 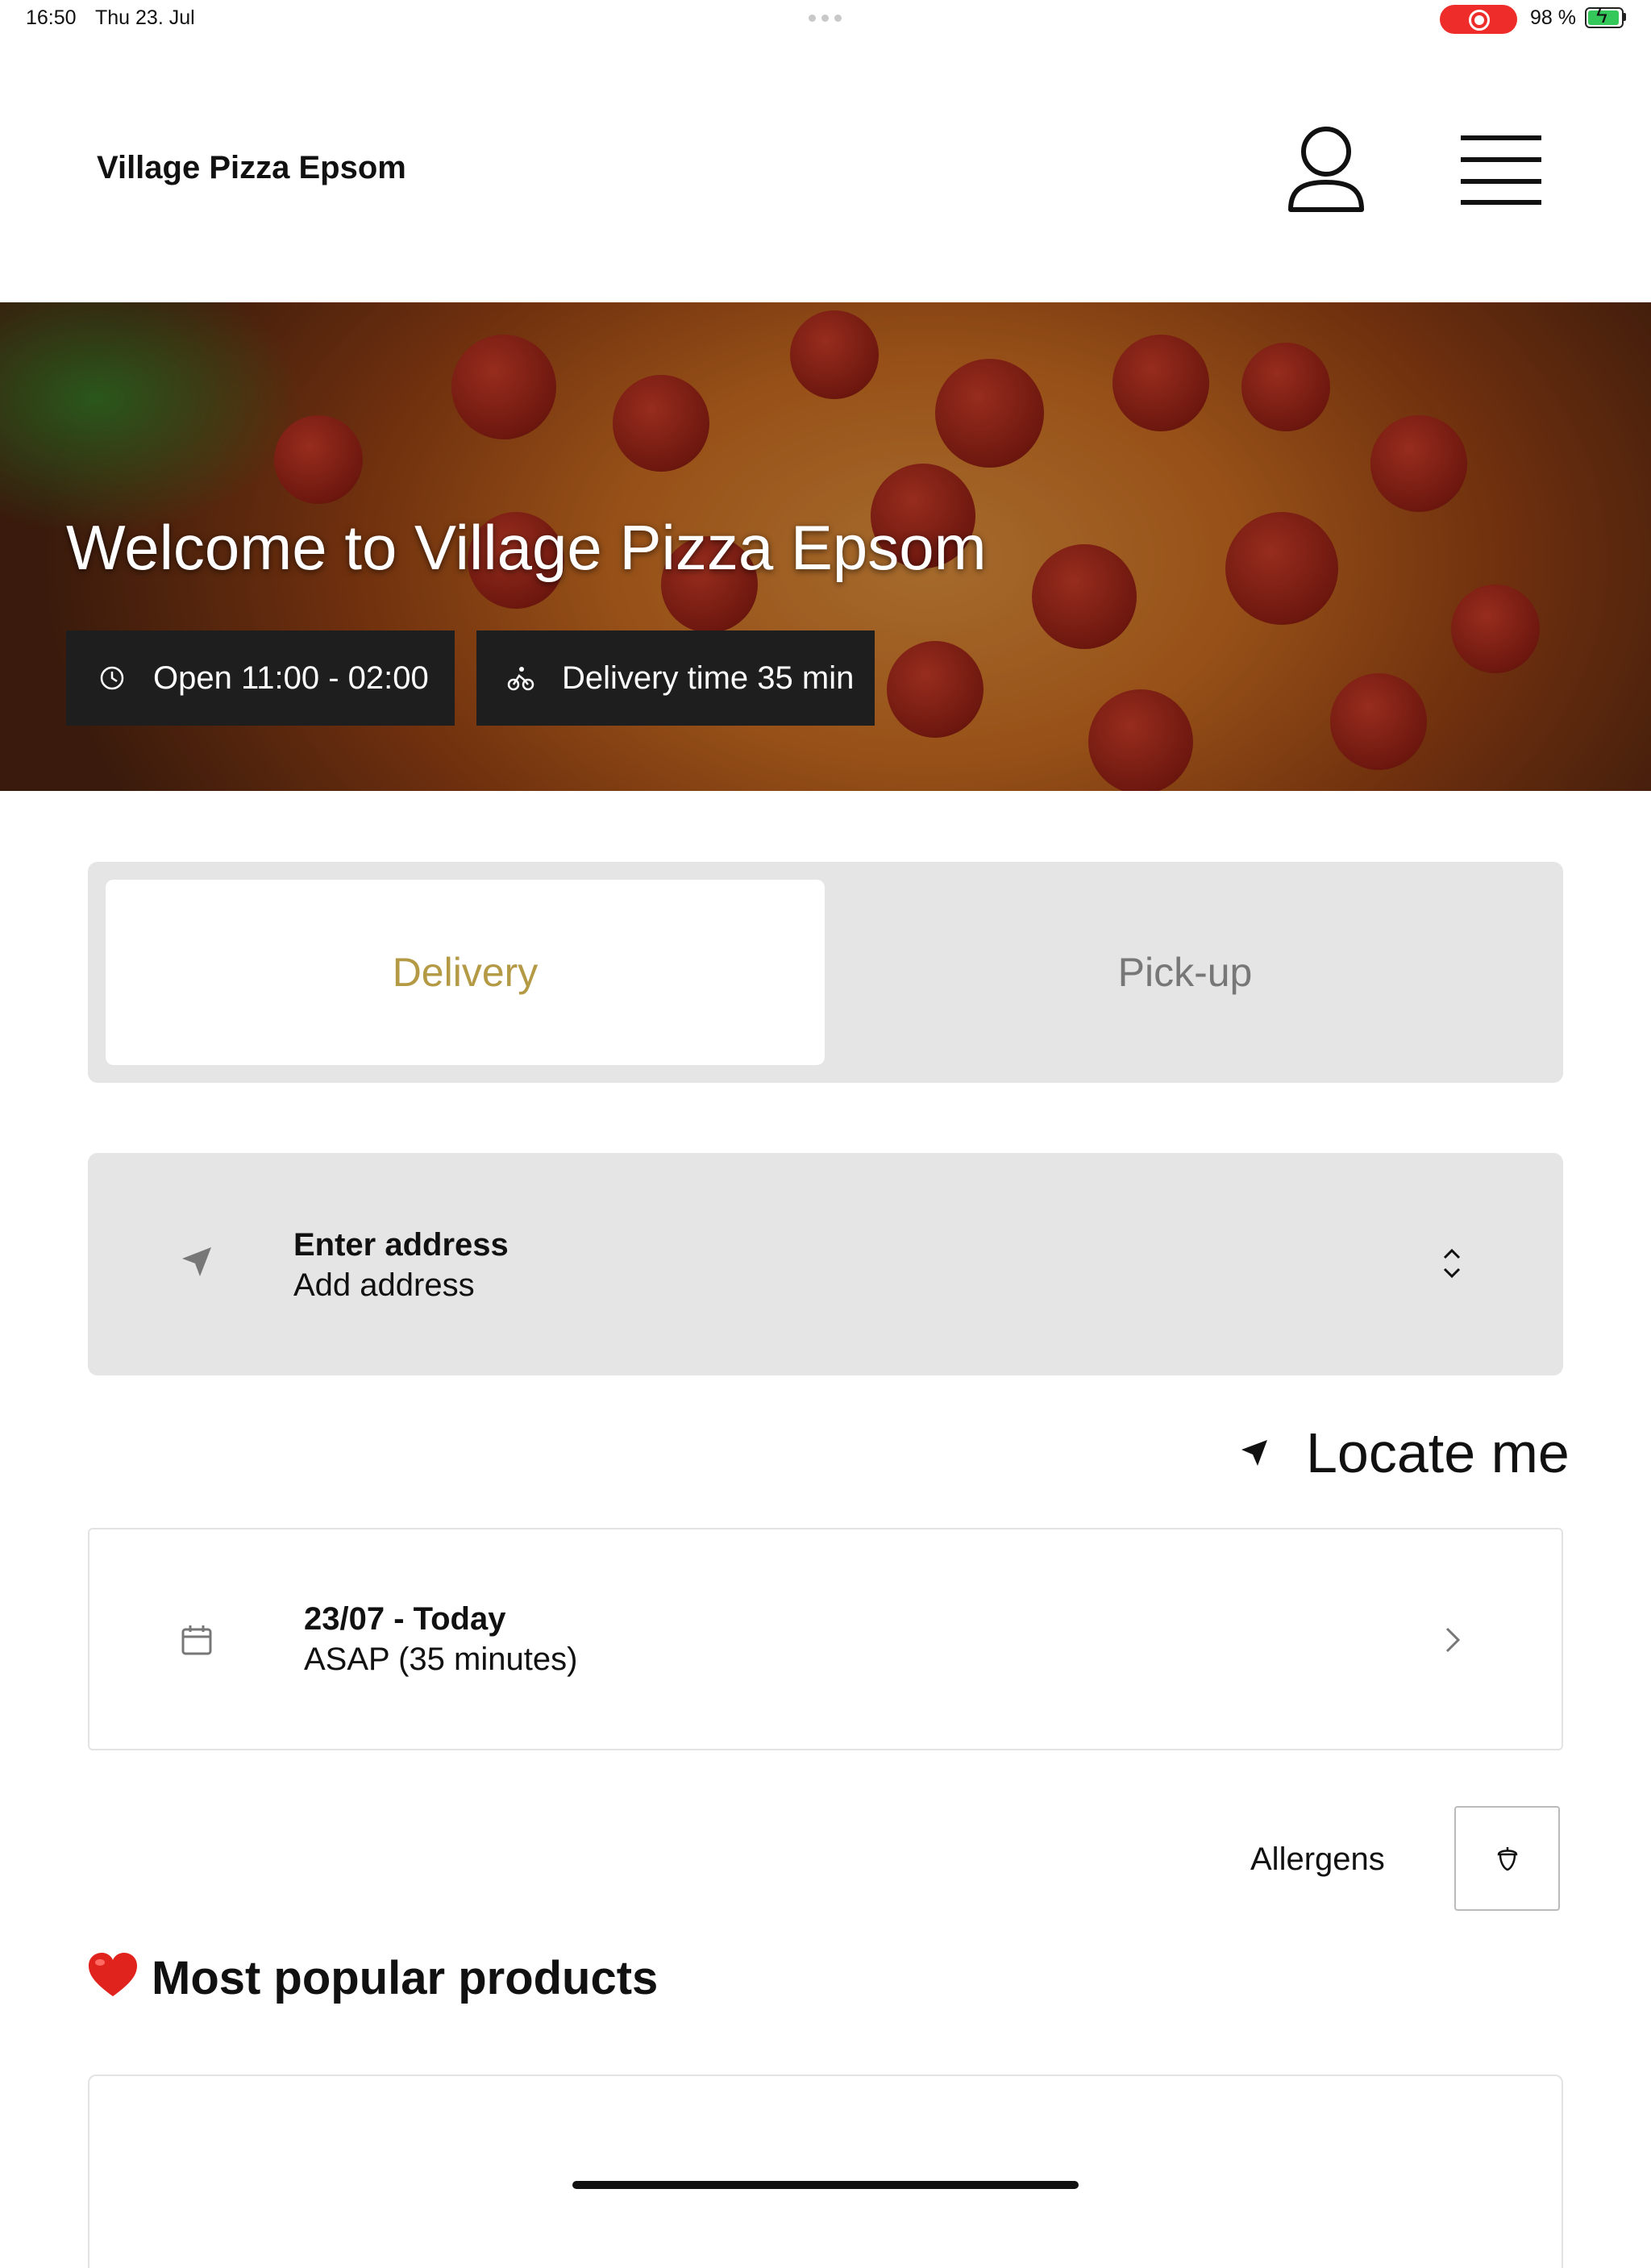 I want to click on hero-title: Welcome to Village Pizza Epsom, so click(x=526, y=548).